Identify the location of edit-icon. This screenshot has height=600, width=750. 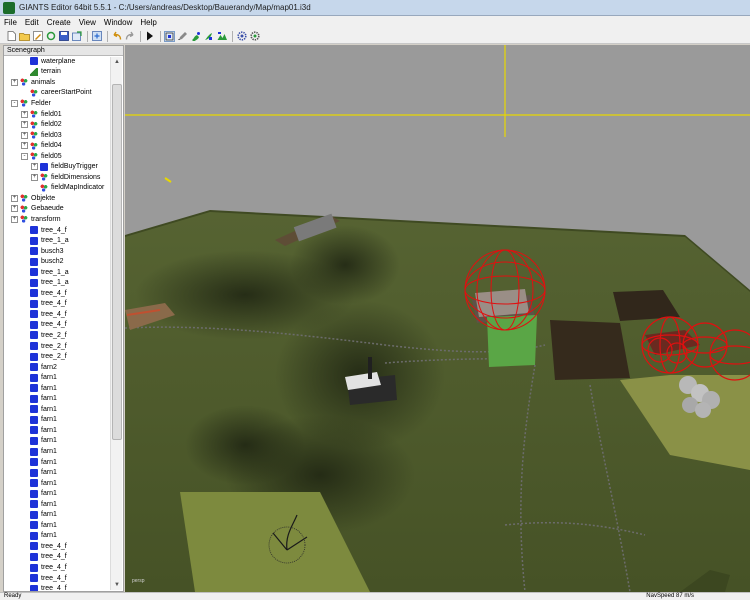
(37, 36).